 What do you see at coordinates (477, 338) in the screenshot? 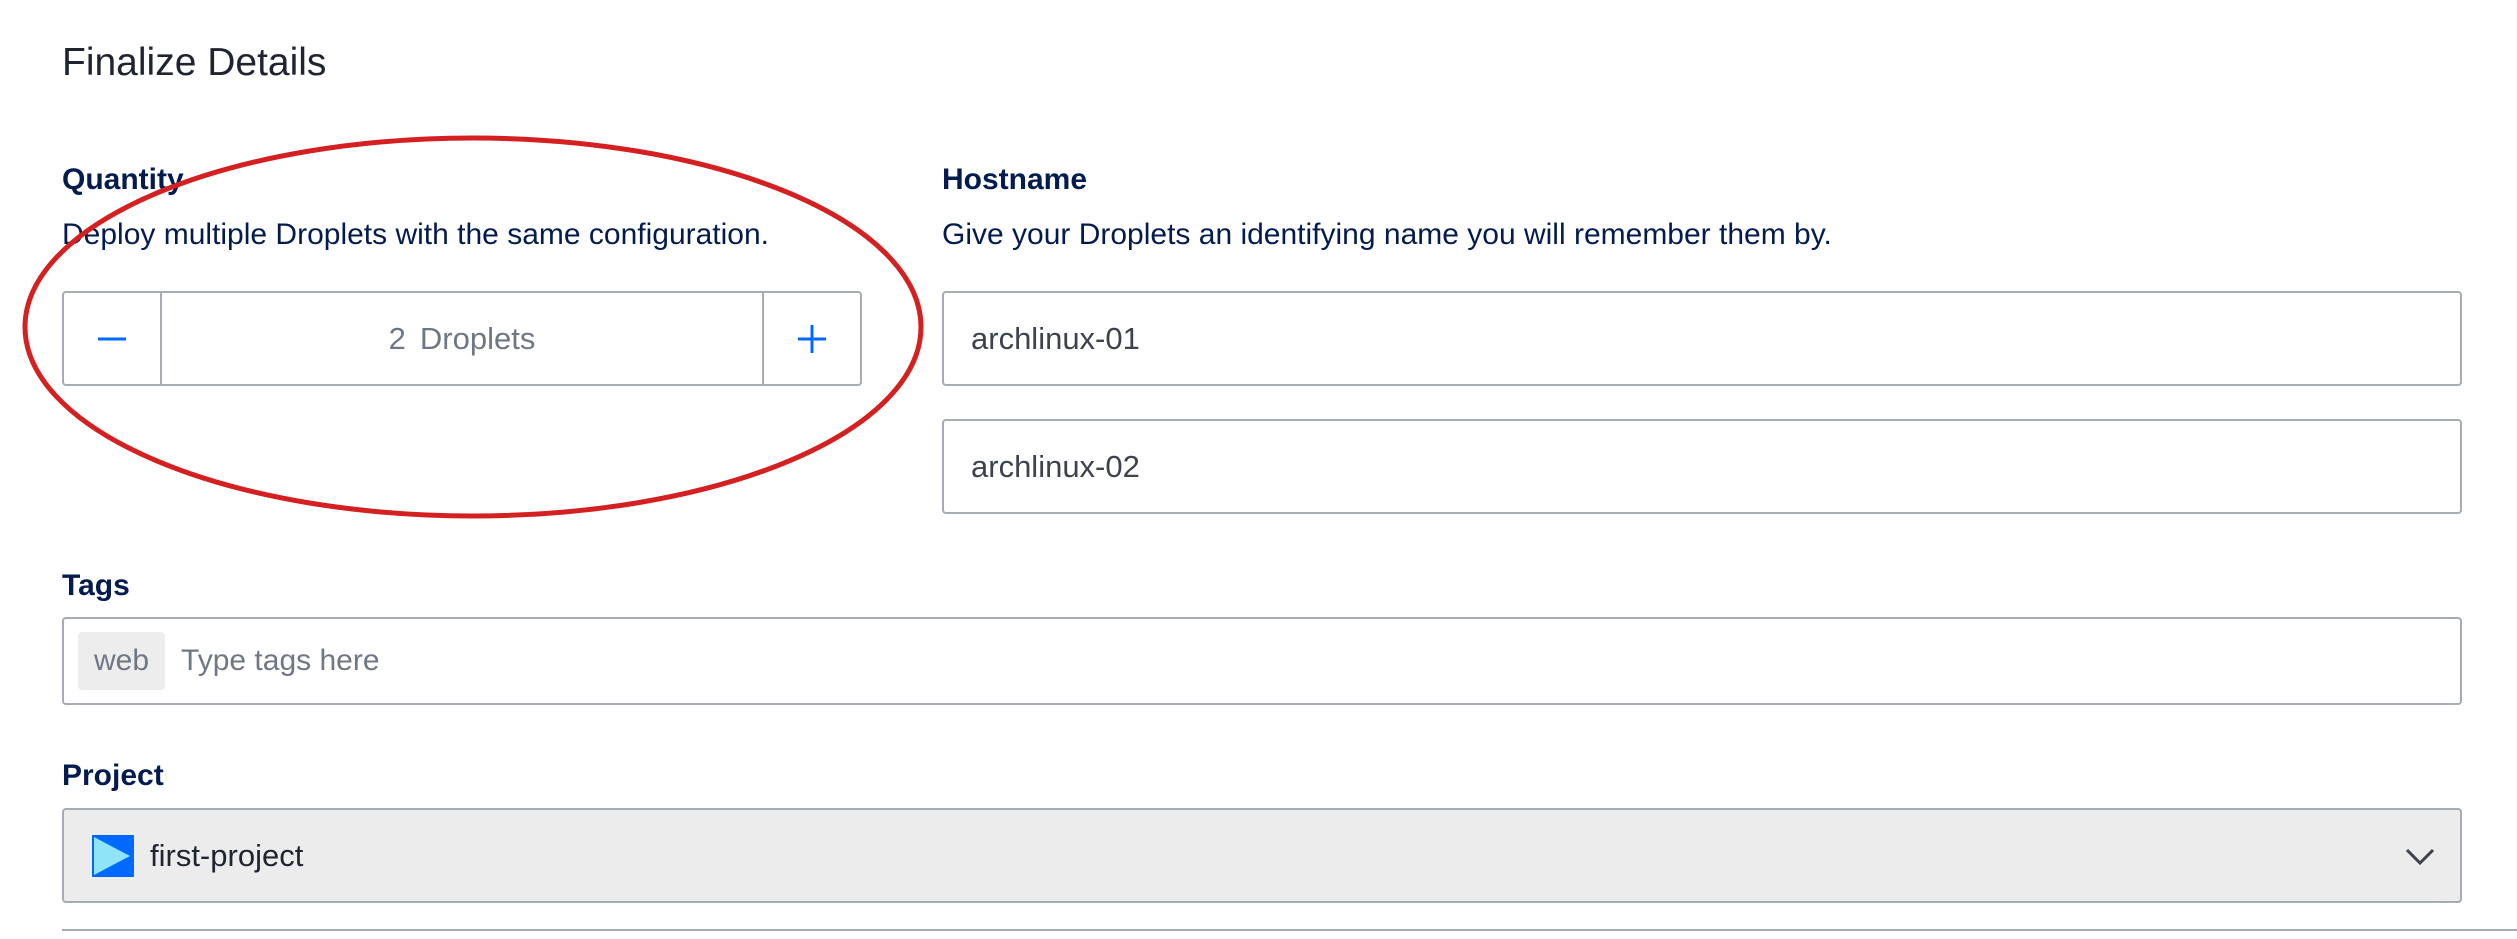
I see `quantity-unit: Droplets` at bounding box center [477, 338].